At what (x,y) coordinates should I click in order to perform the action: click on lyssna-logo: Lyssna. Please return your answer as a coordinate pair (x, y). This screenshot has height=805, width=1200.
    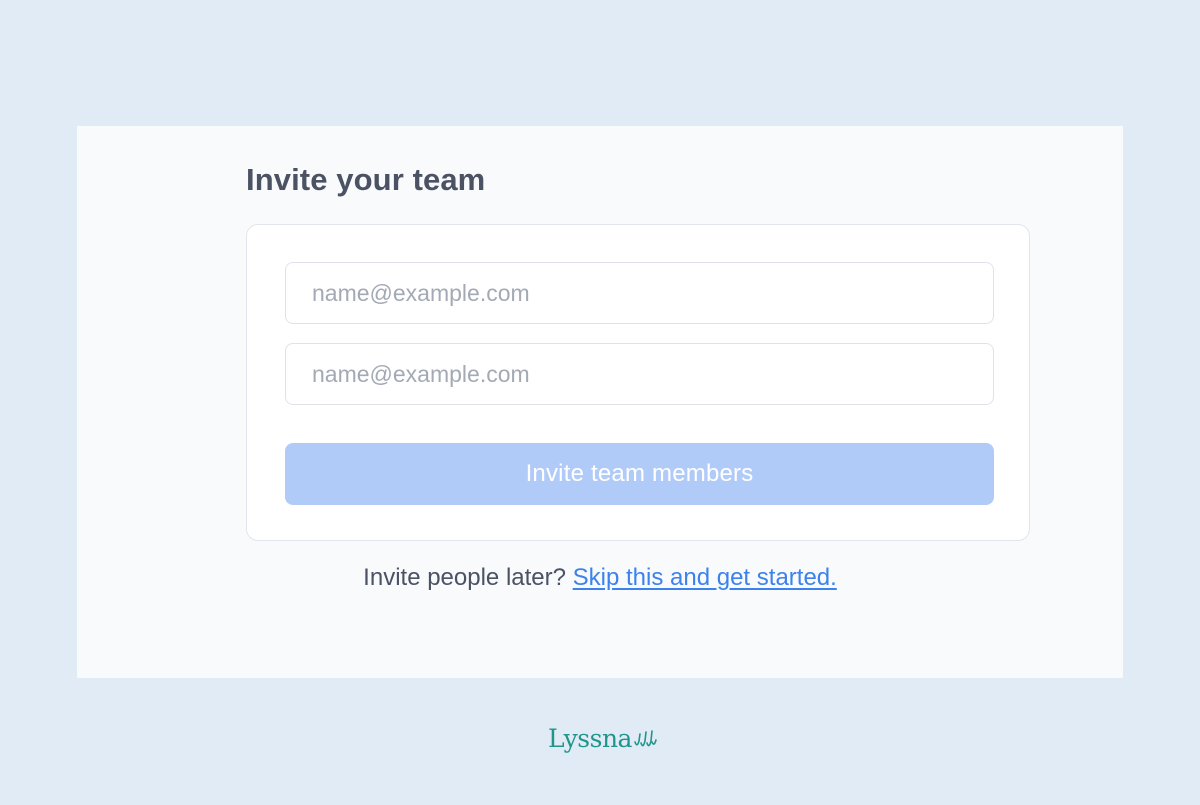
    Looking at the image, I should click on (602, 738).